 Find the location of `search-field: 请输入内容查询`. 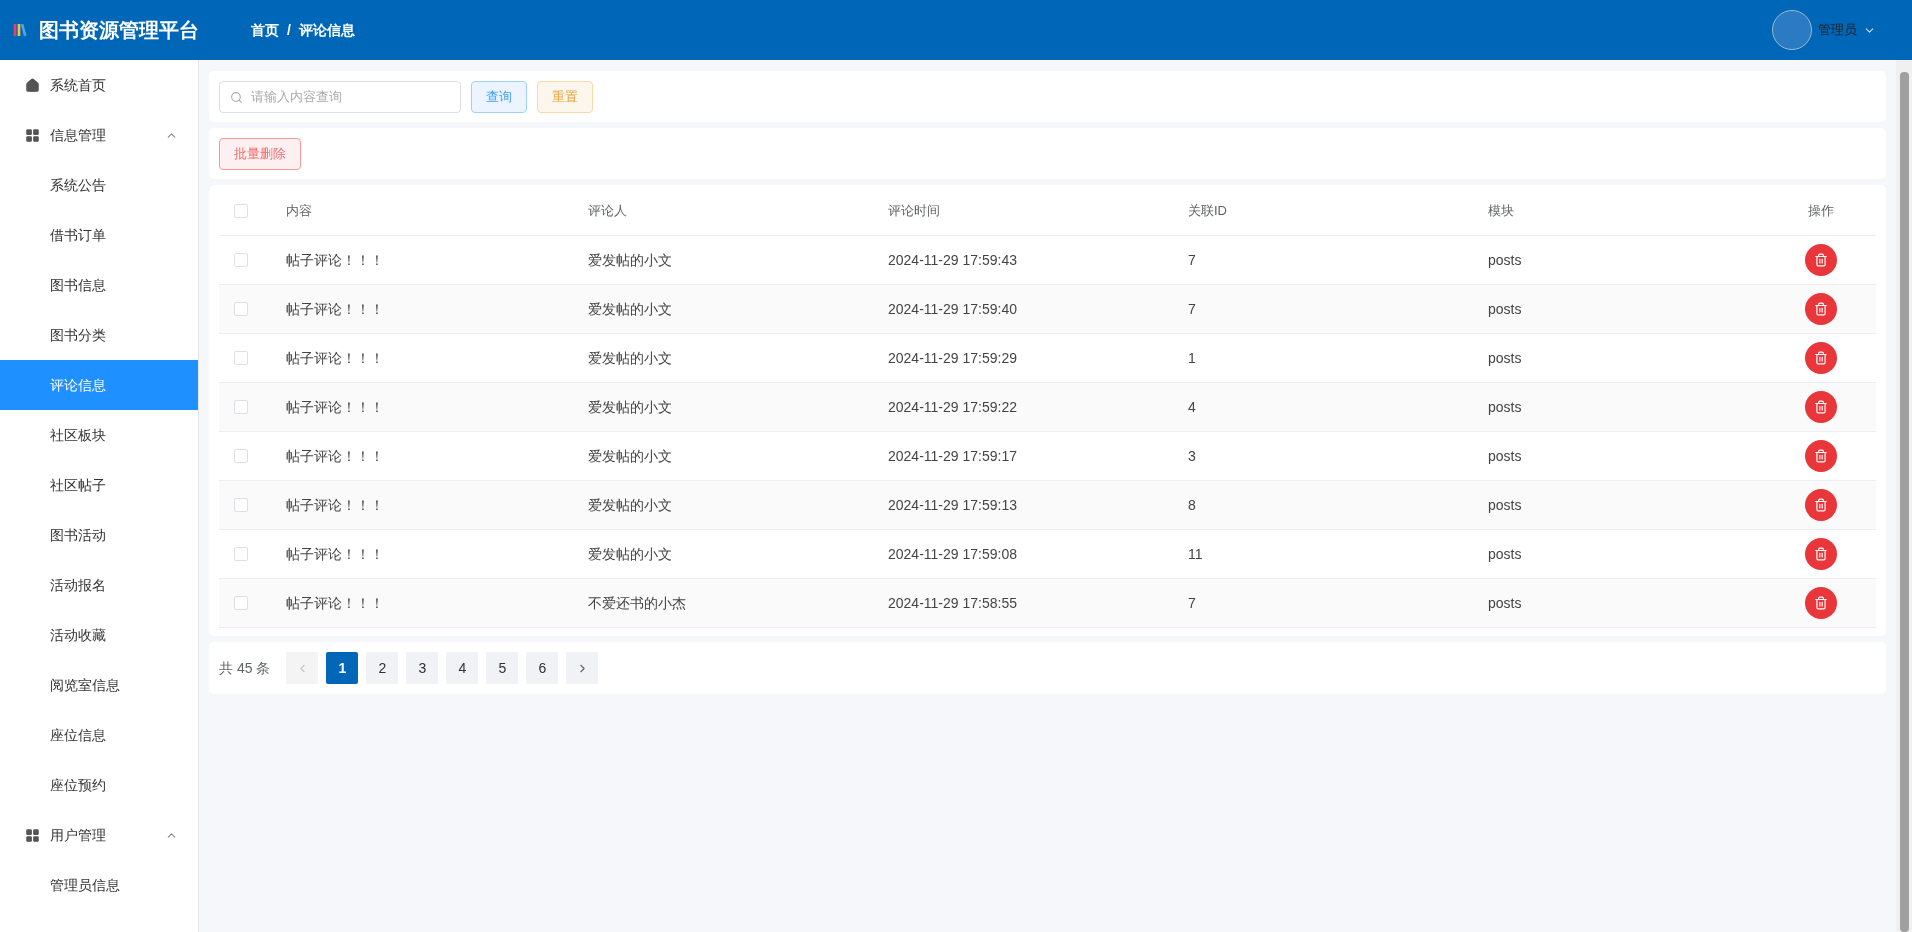

search-field: 请输入内容查询 is located at coordinates (340, 96).